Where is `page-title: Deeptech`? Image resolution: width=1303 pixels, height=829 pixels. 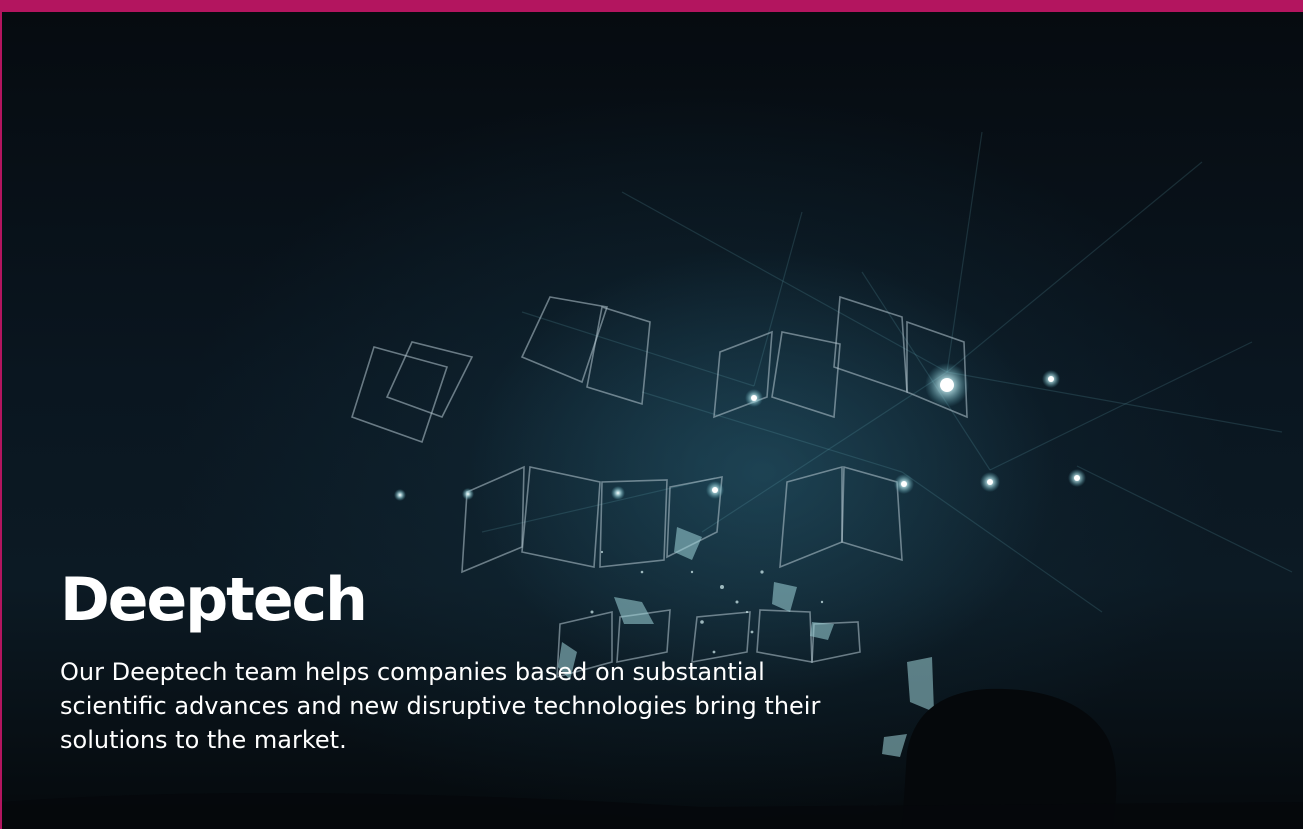
page-title: Deeptech is located at coordinates (214, 600).